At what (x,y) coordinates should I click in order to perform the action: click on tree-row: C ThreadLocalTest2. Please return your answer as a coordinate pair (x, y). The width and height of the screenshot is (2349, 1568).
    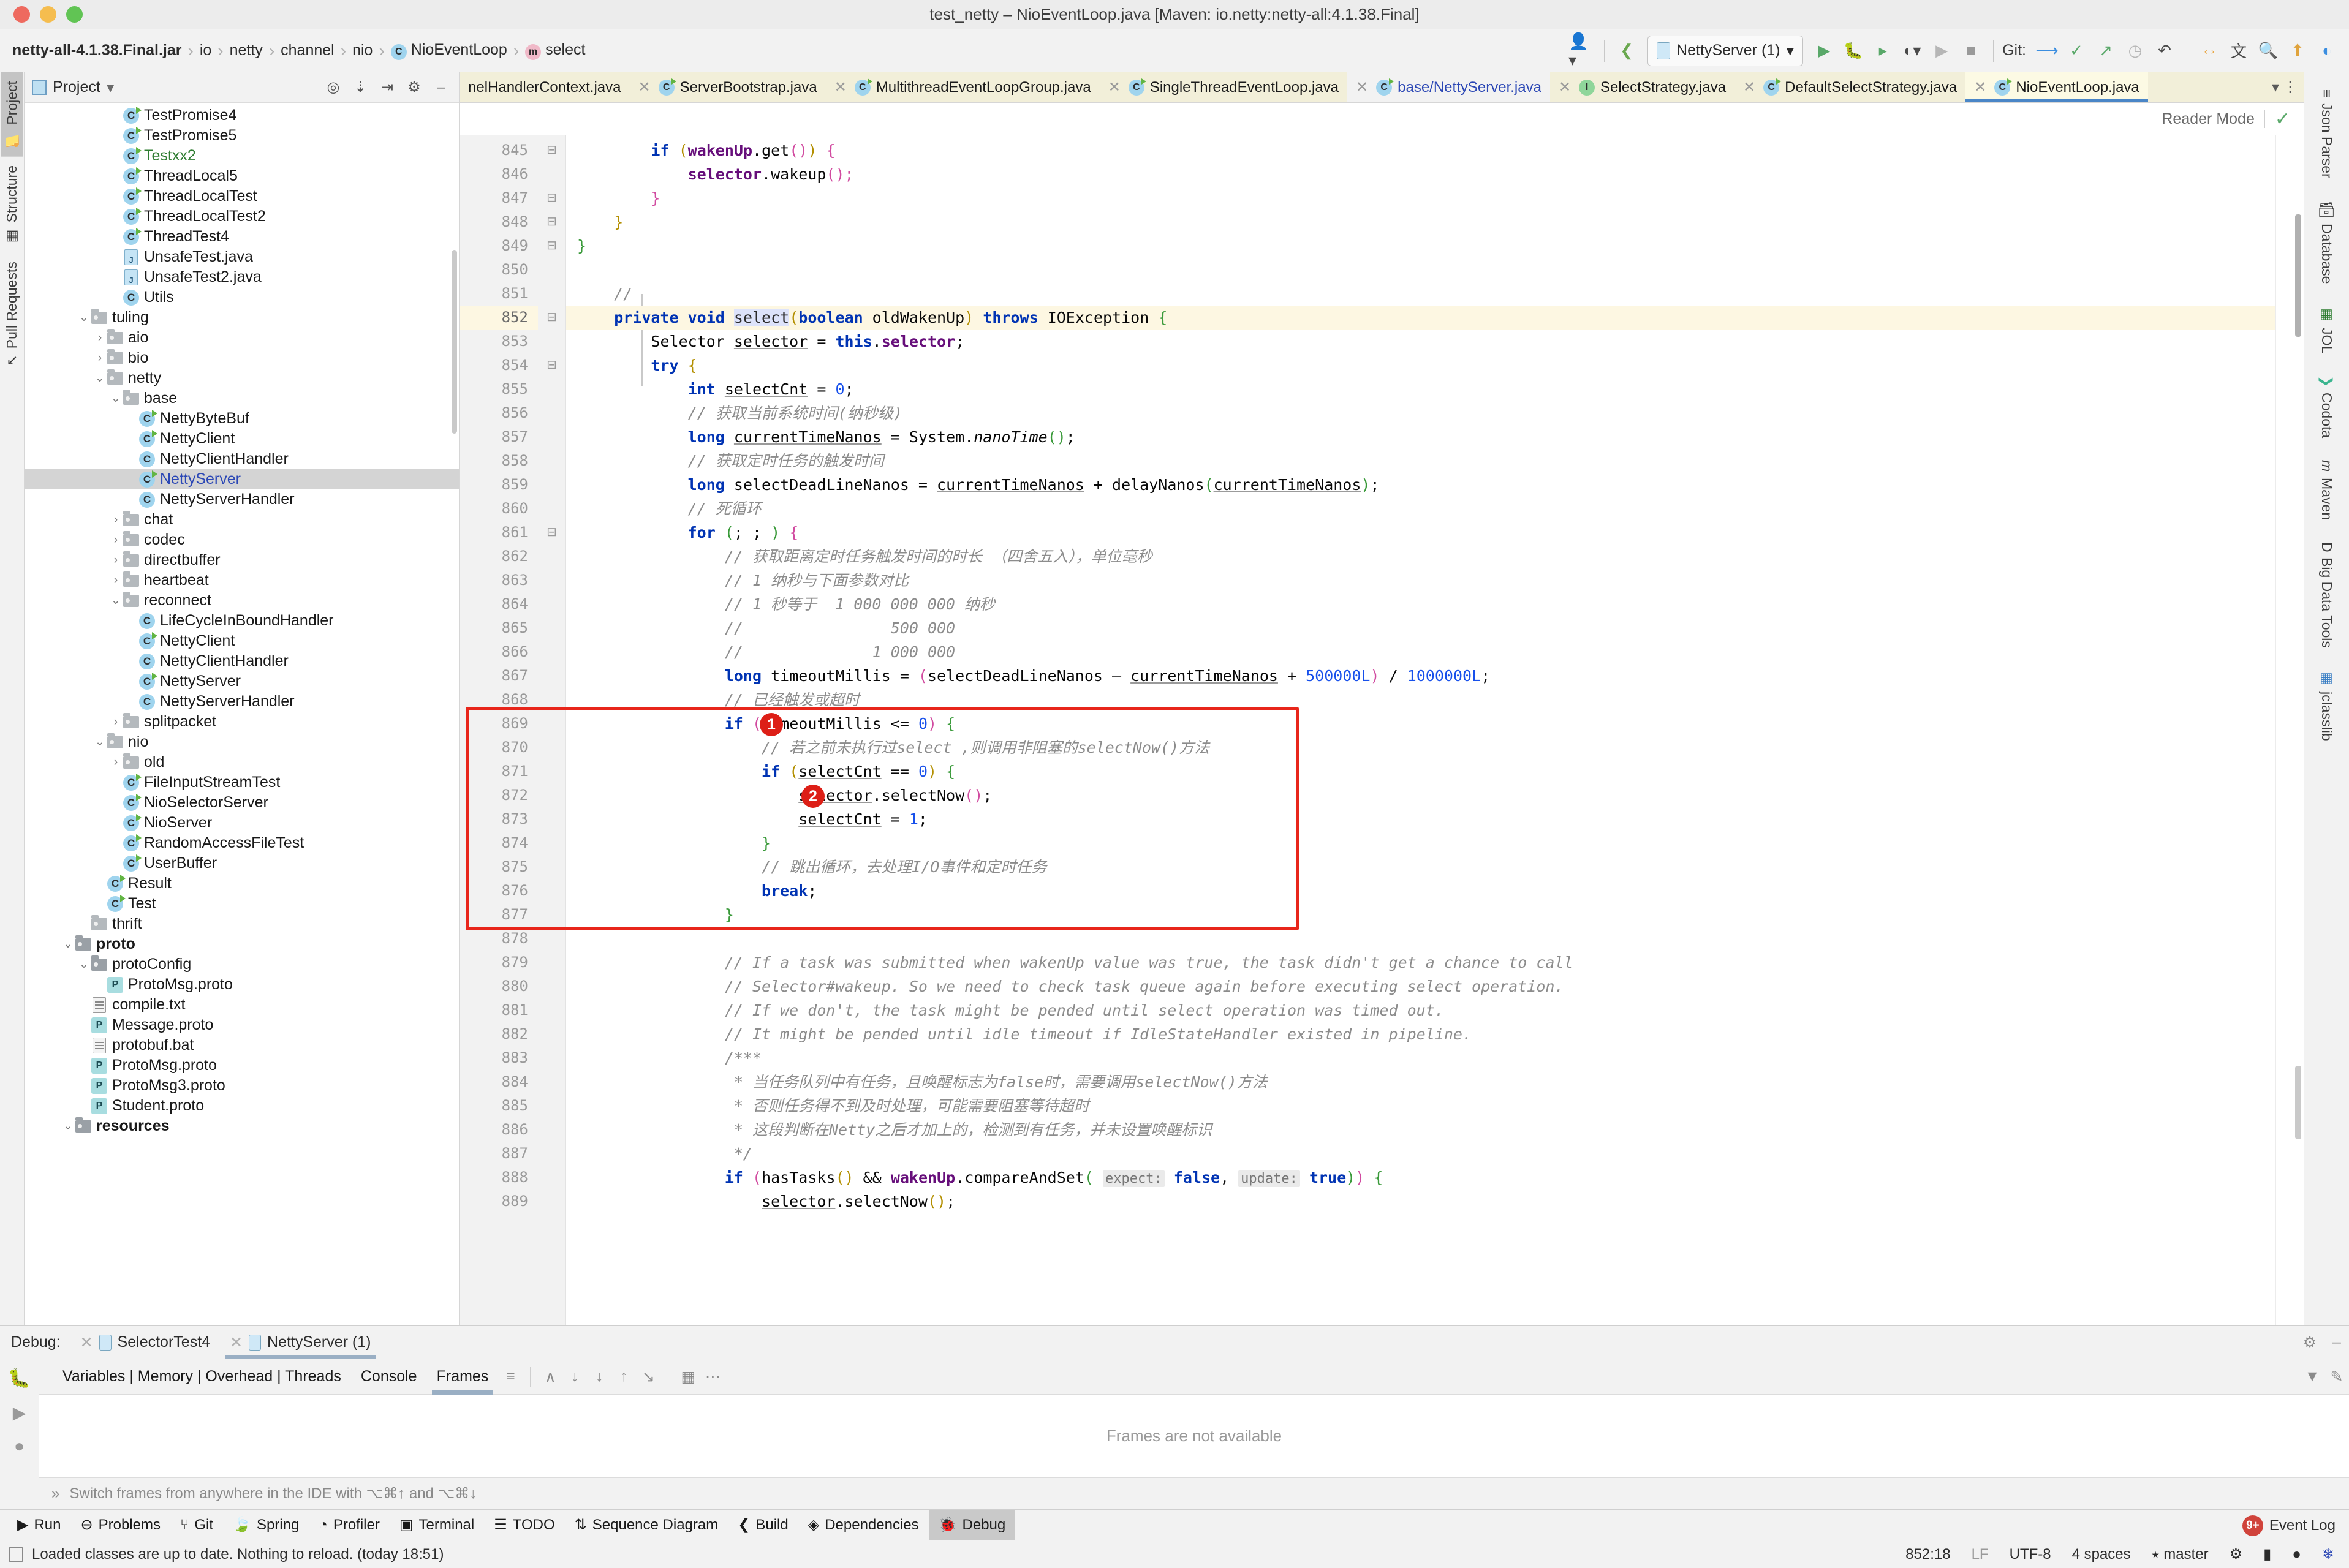
    Looking at the image, I should click on (242, 217).